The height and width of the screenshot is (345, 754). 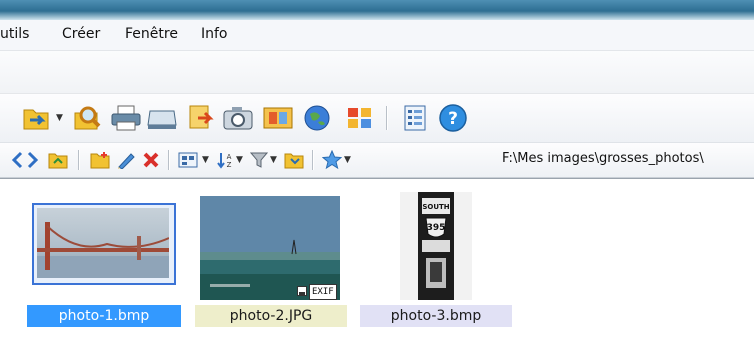 What do you see at coordinates (347, 160) in the screenshot?
I see `favorites-dropdown-icon: ▼` at bounding box center [347, 160].